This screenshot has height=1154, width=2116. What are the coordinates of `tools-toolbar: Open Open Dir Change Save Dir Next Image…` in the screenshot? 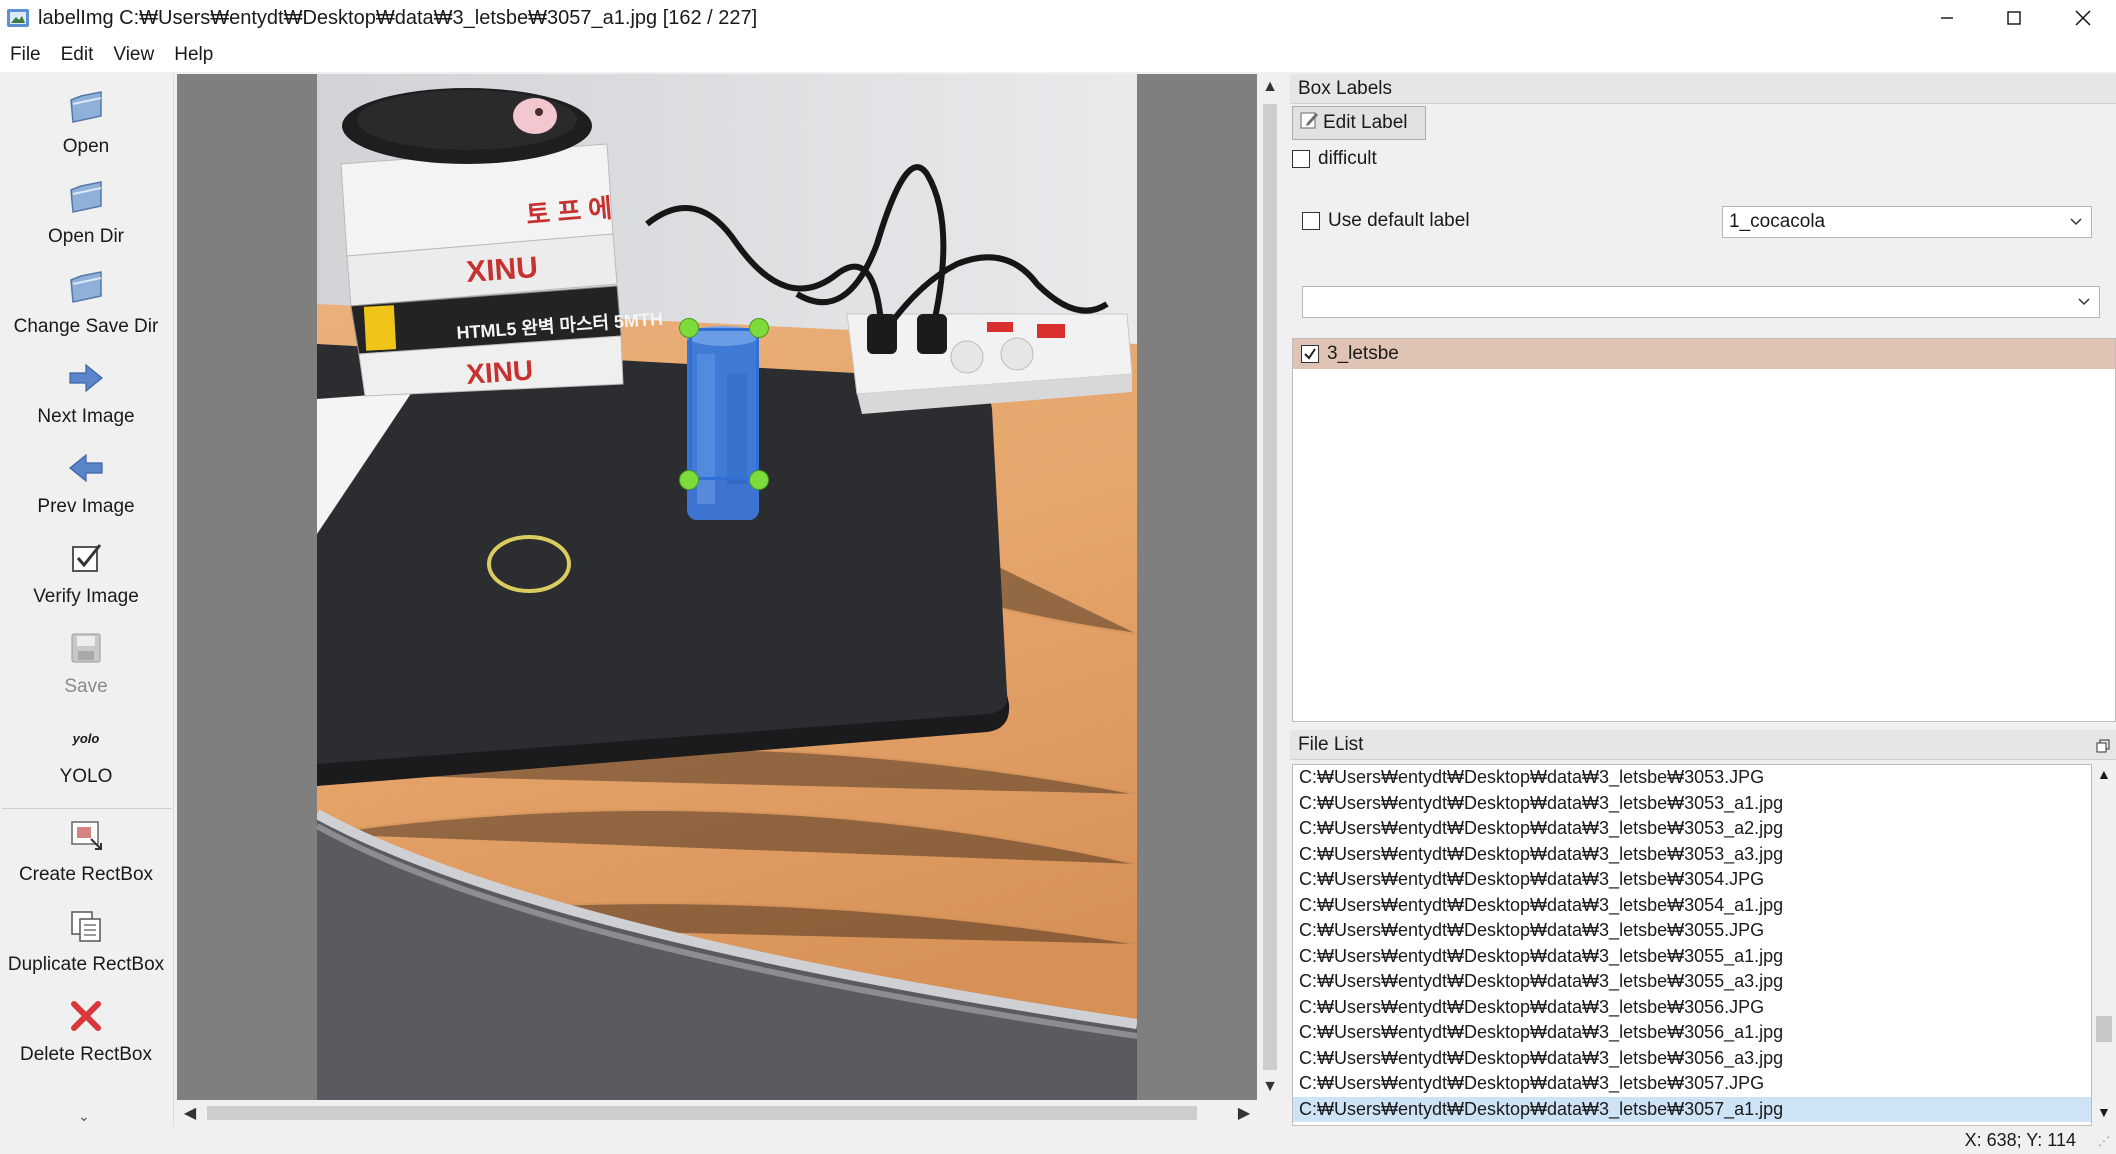 It's located at (87, 600).